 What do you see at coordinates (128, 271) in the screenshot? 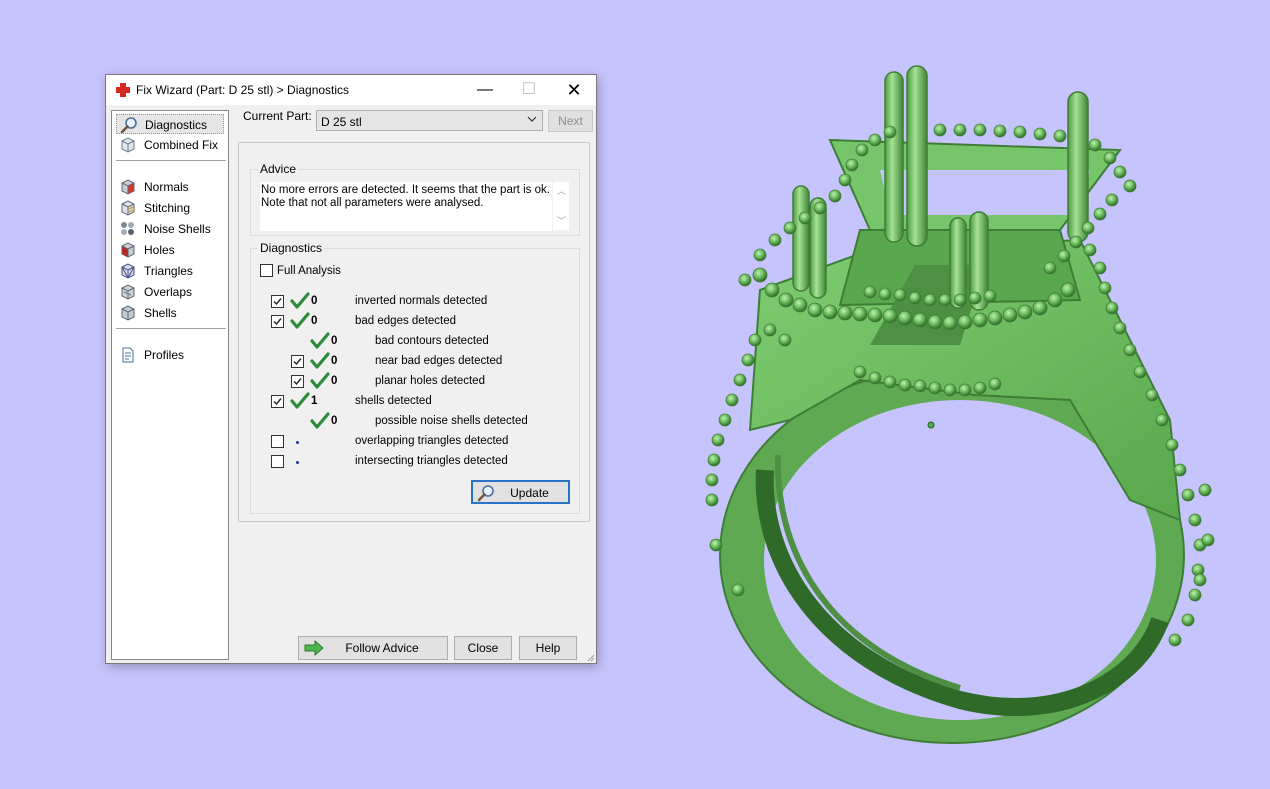
I see `cube-triangles-icon` at bounding box center [128, 271].